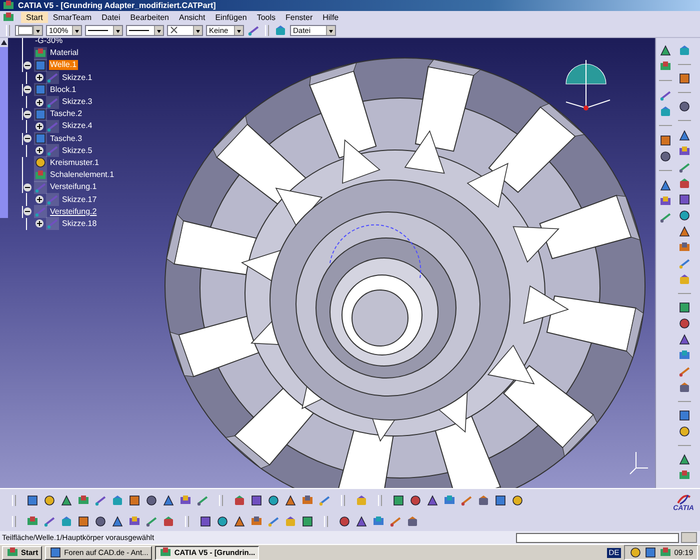 The image size is (700, 560). I want to click on tree-item: Skizze.17, so click(79, 199).